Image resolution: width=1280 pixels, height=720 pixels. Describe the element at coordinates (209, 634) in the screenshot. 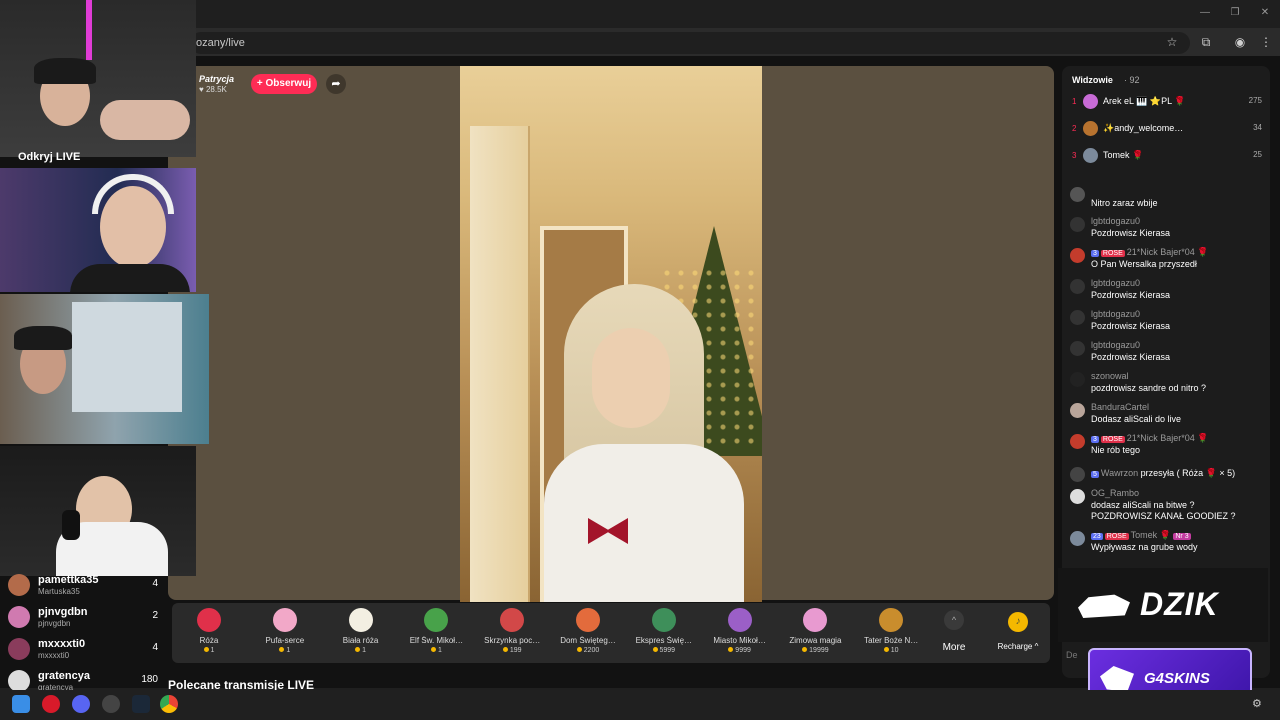

I see `gift-item: Róża 1` at that location.